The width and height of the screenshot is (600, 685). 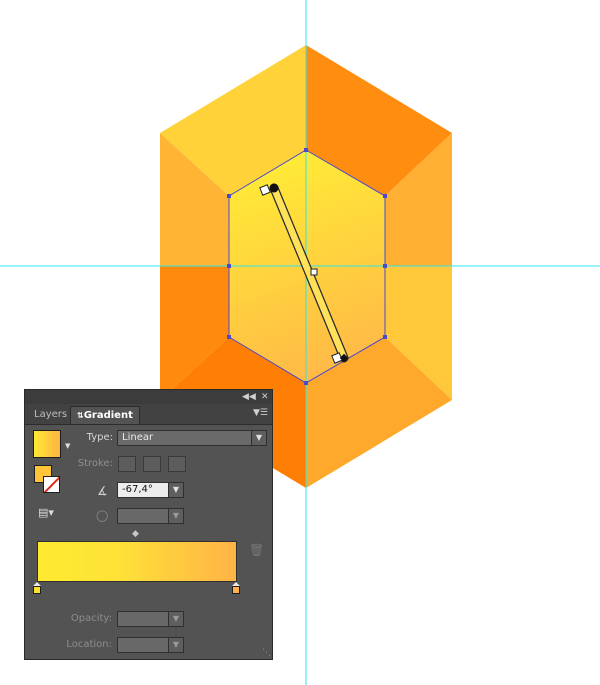 What do you see at coordinates (150, 619) in the screenshot?
I see `opacity-input: ▼` at bounding box center [150, 619].